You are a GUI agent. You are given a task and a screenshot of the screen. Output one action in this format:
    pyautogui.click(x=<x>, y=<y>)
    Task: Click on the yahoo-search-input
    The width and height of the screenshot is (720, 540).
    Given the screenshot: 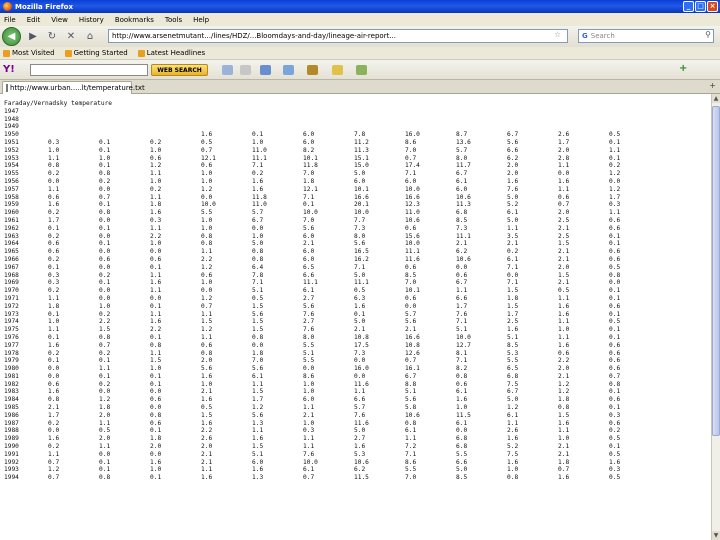 What is the action you would take?
    pyautogui.click(x=89, y=70)
    